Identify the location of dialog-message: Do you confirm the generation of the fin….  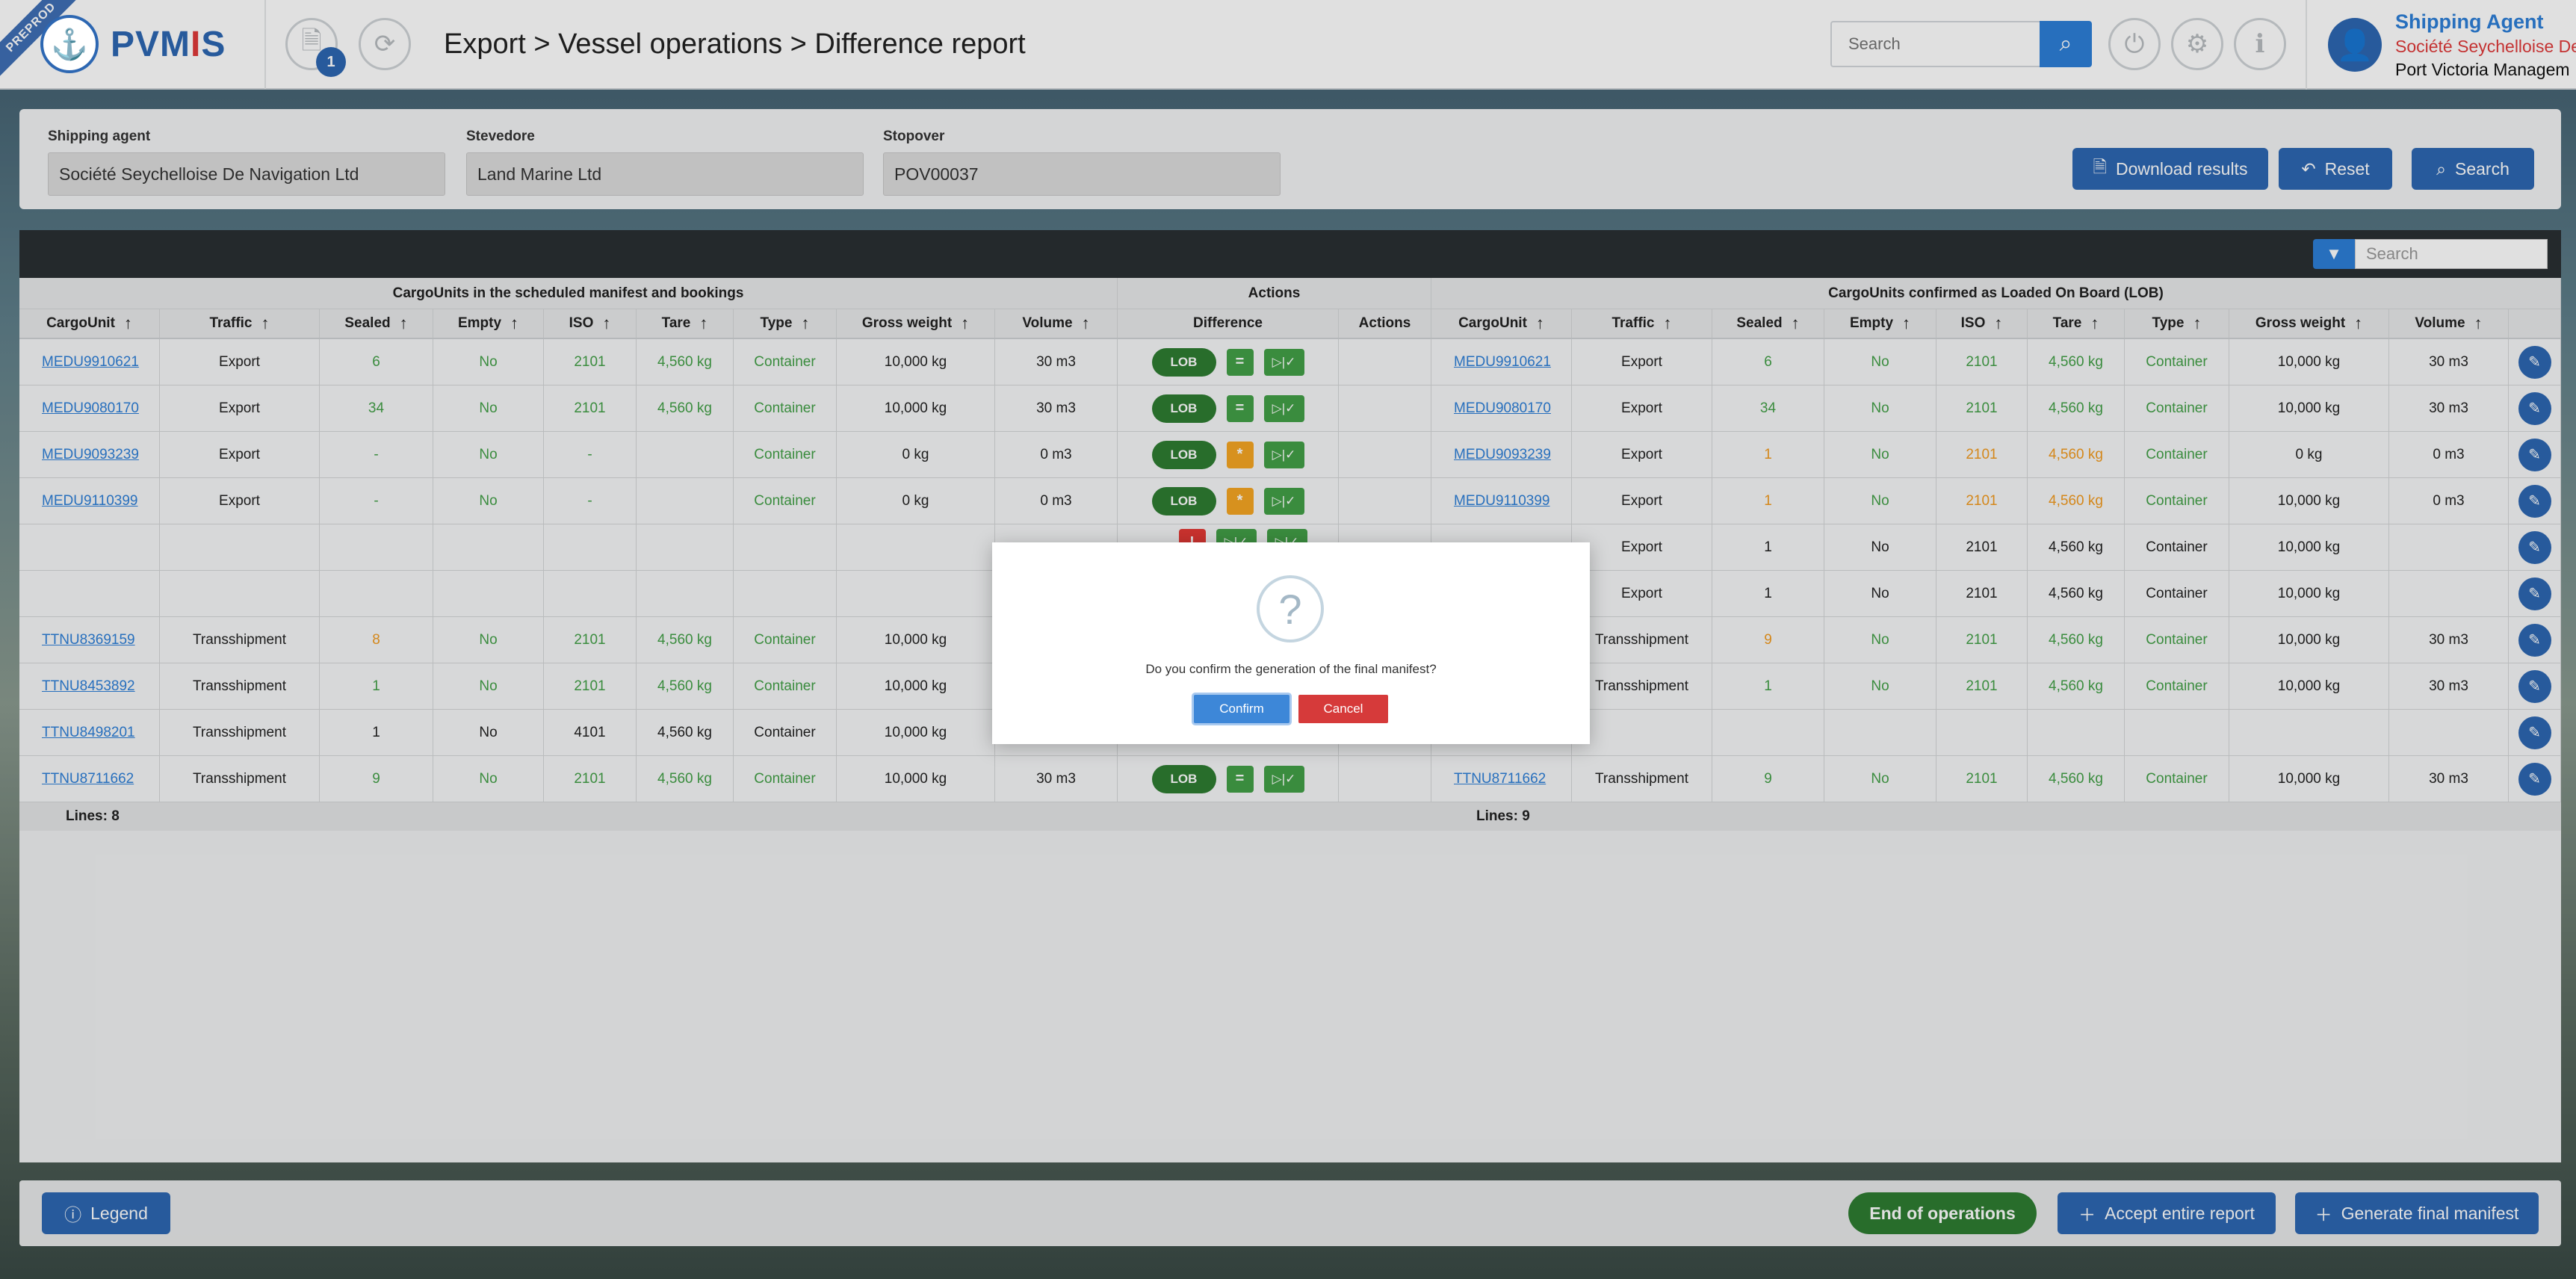
(1291, 669).